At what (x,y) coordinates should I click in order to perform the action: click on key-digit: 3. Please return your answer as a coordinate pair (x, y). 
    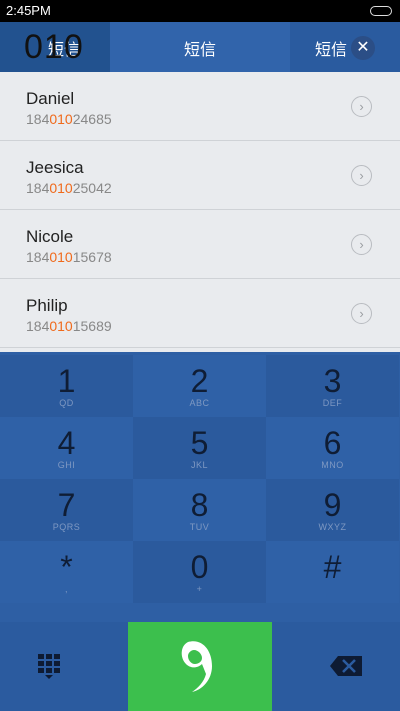
    Looking at the image, I should click on (332, 381).